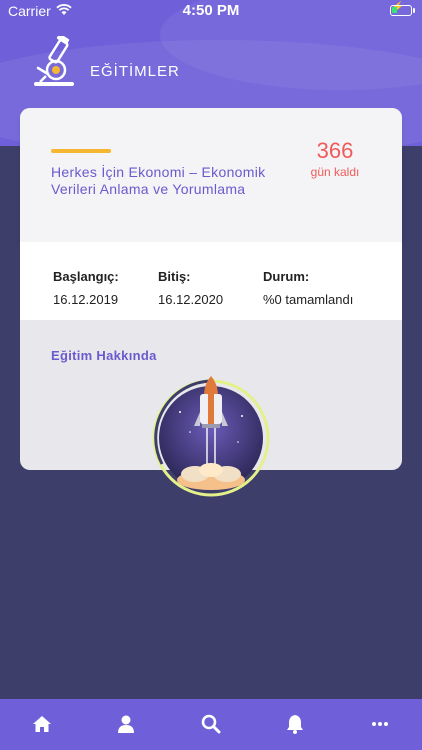 This screenshot has height=750, width=422. I want to click on bell-icon, so click(295, 724).